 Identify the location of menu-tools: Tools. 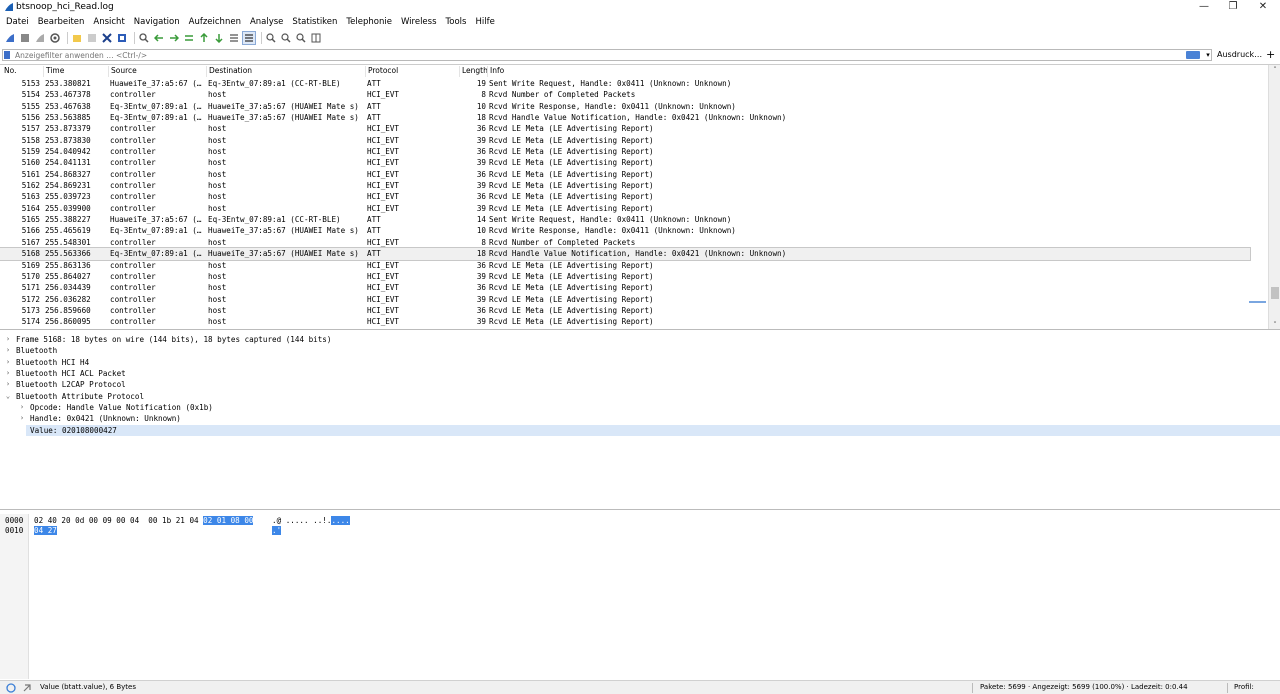
(456, 22).